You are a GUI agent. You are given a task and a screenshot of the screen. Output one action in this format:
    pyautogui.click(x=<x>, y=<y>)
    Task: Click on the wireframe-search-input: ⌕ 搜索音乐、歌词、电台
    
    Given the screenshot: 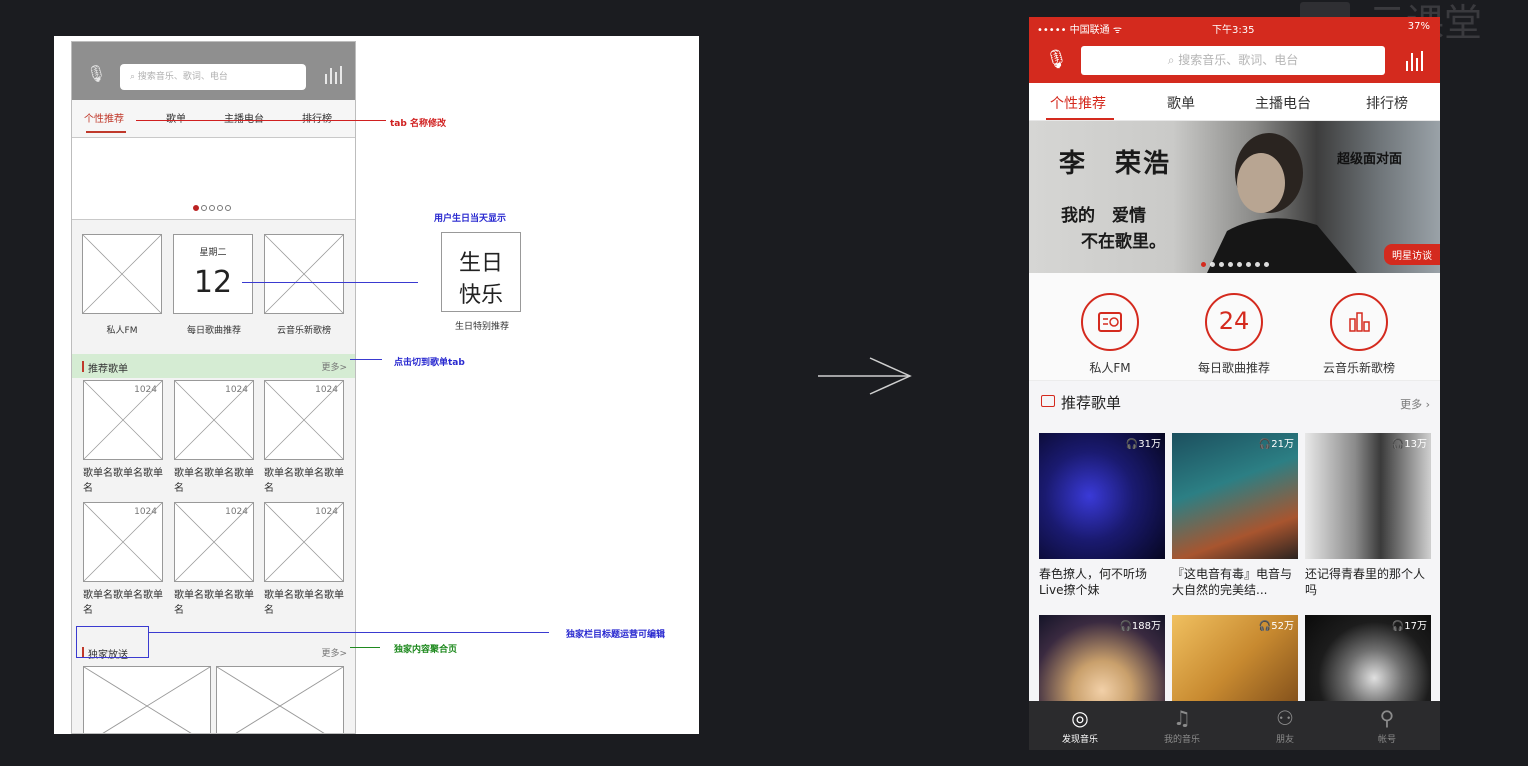 What is the action you would take?
    pyautogui.click(x=213, y=77)
    